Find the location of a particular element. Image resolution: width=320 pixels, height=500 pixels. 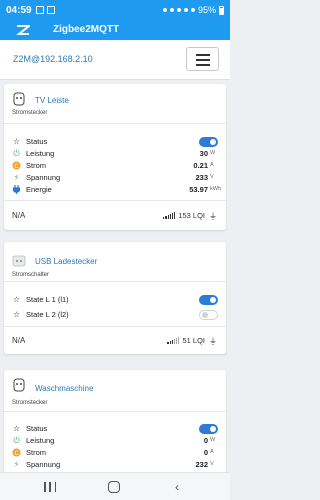

row-label: Energie is located at coordinates (39, 189).